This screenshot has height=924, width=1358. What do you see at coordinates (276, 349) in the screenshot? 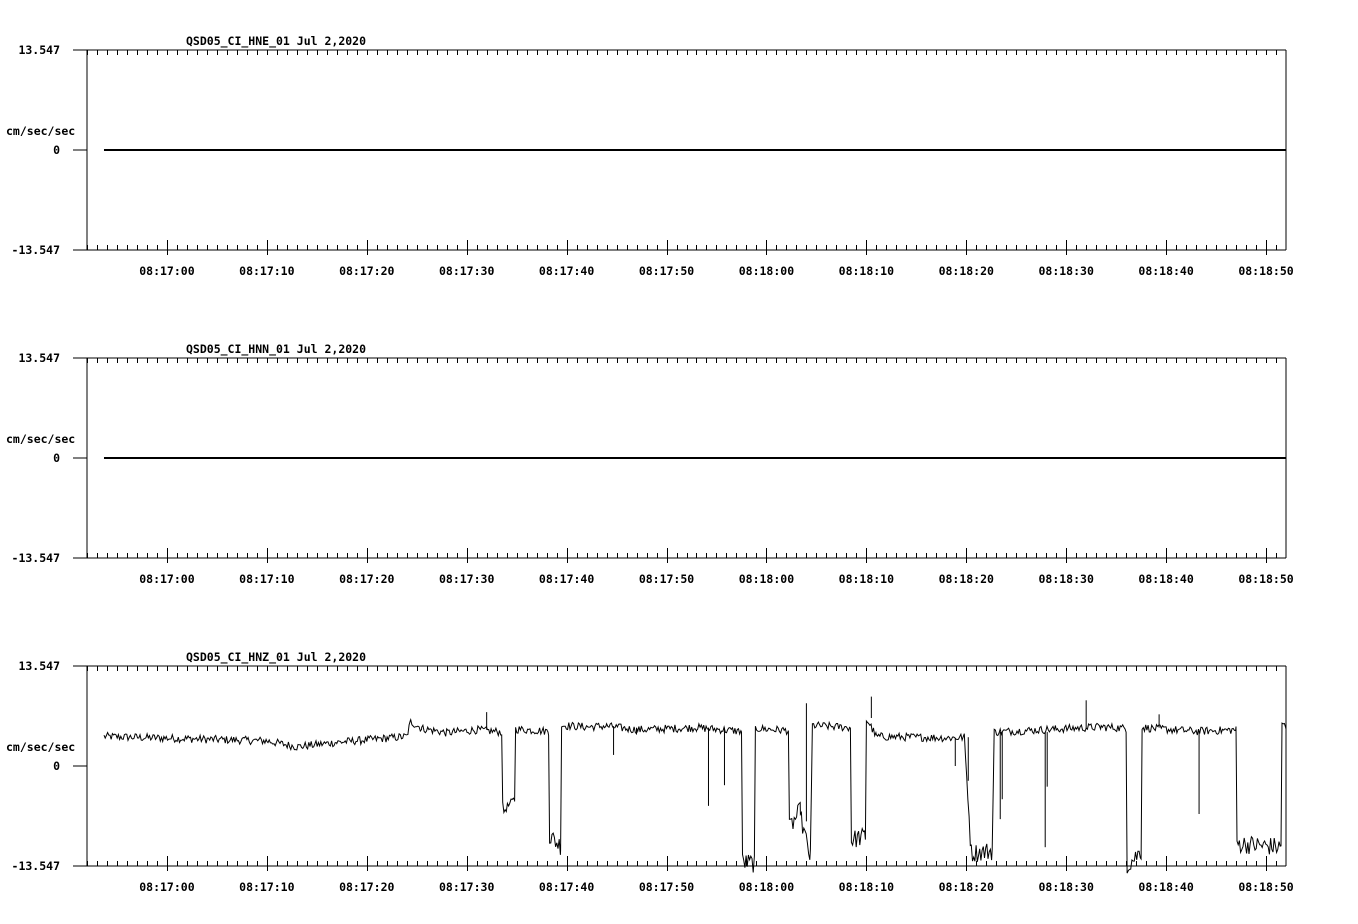
I see `panel-title: QSD05_CI_HNN_01 Jul 2,2020` at bounding box center [276, 349].